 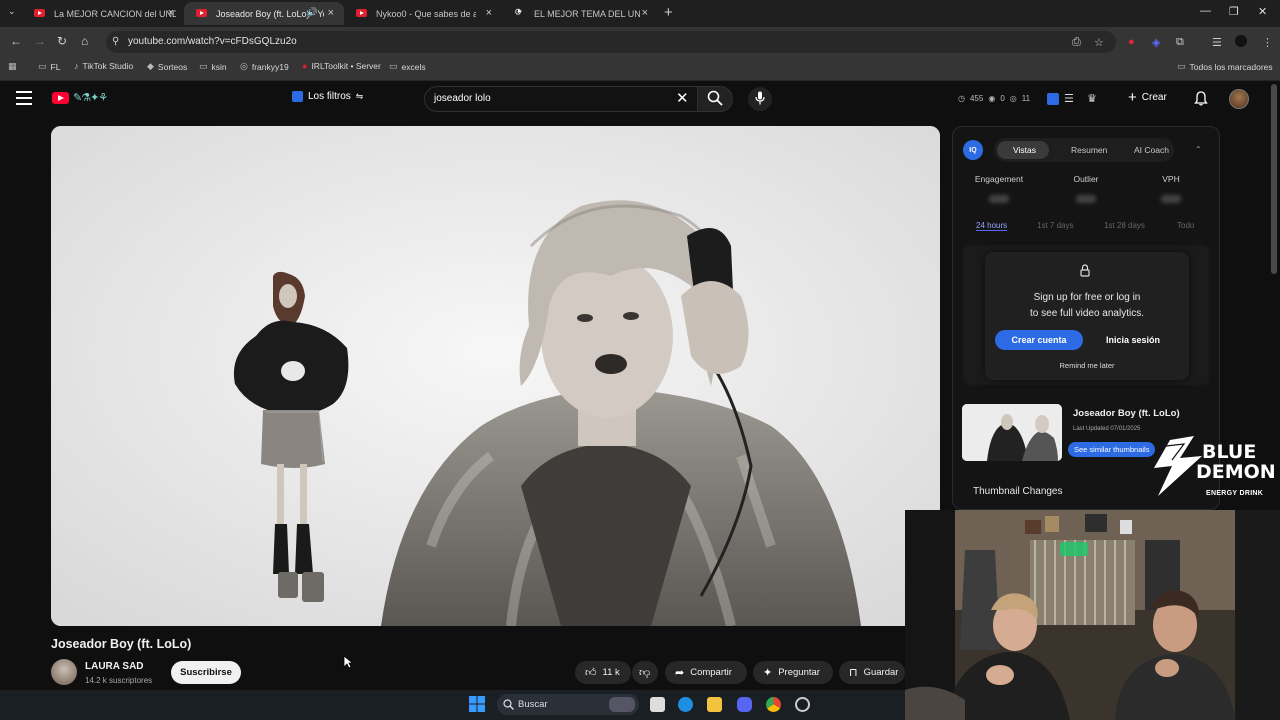 What do you see at coordinates (264, 13) in the screenshot?
I see `browser-tab-2: Joseador Boy (ft. LoLo) - YouTube 🔊 ×` at bounding box center [264, 13].